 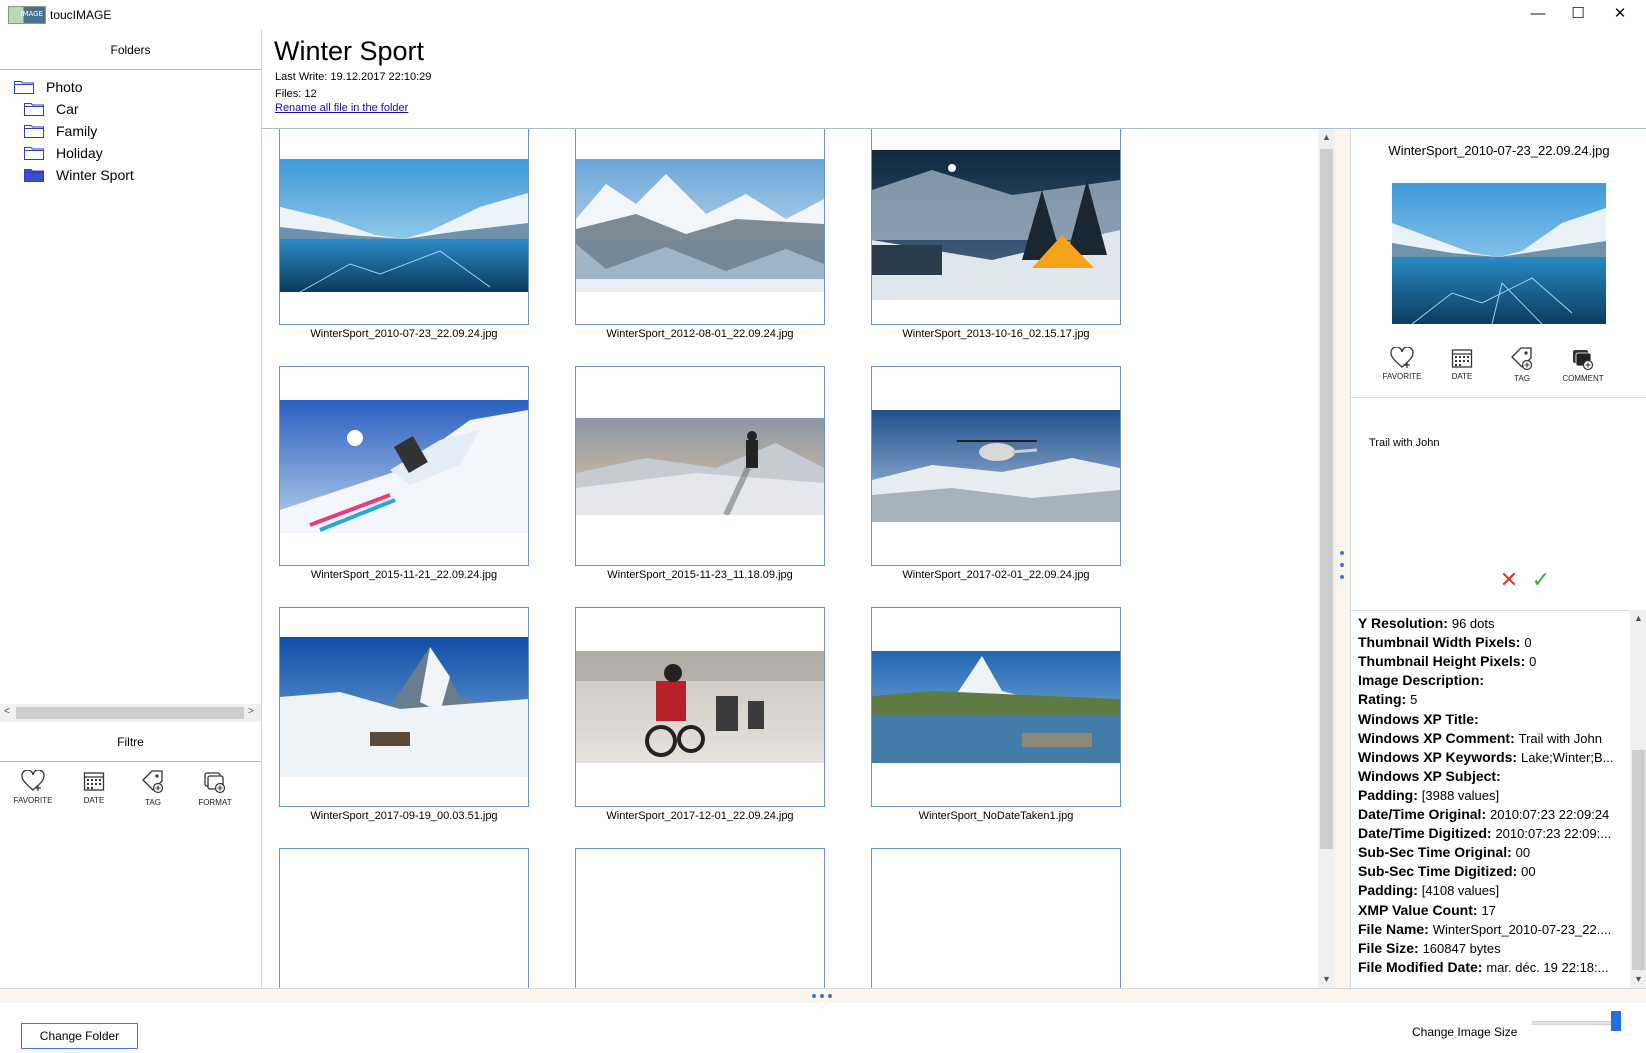 I want to click on folder-tree-item: Winter Sport, so click(x=79, y=175).